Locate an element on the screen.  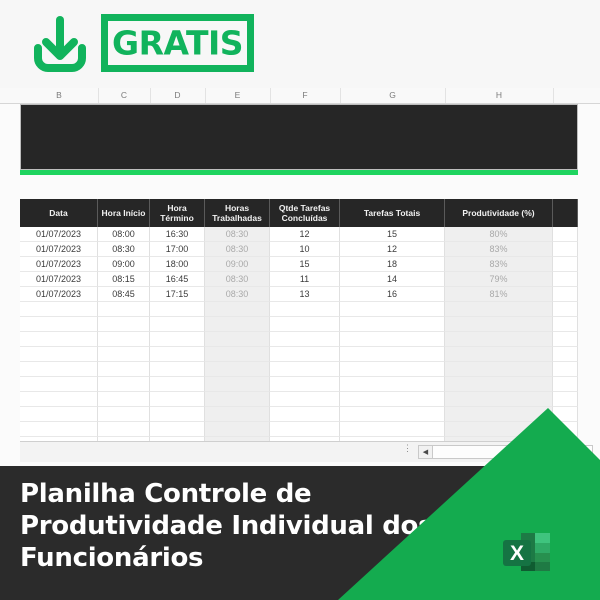
split-handle-icon: ⋮ is located at coordinates (407, 451).